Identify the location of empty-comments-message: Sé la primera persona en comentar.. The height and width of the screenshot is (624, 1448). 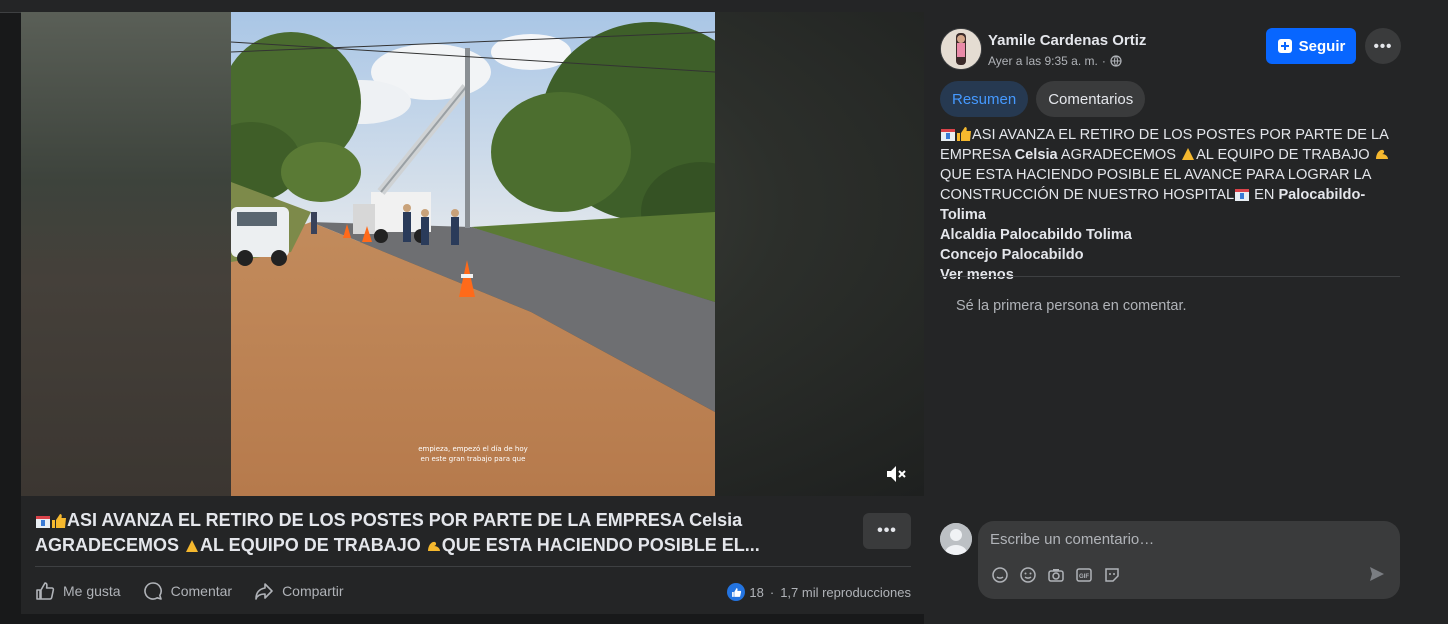
(1071, 306).